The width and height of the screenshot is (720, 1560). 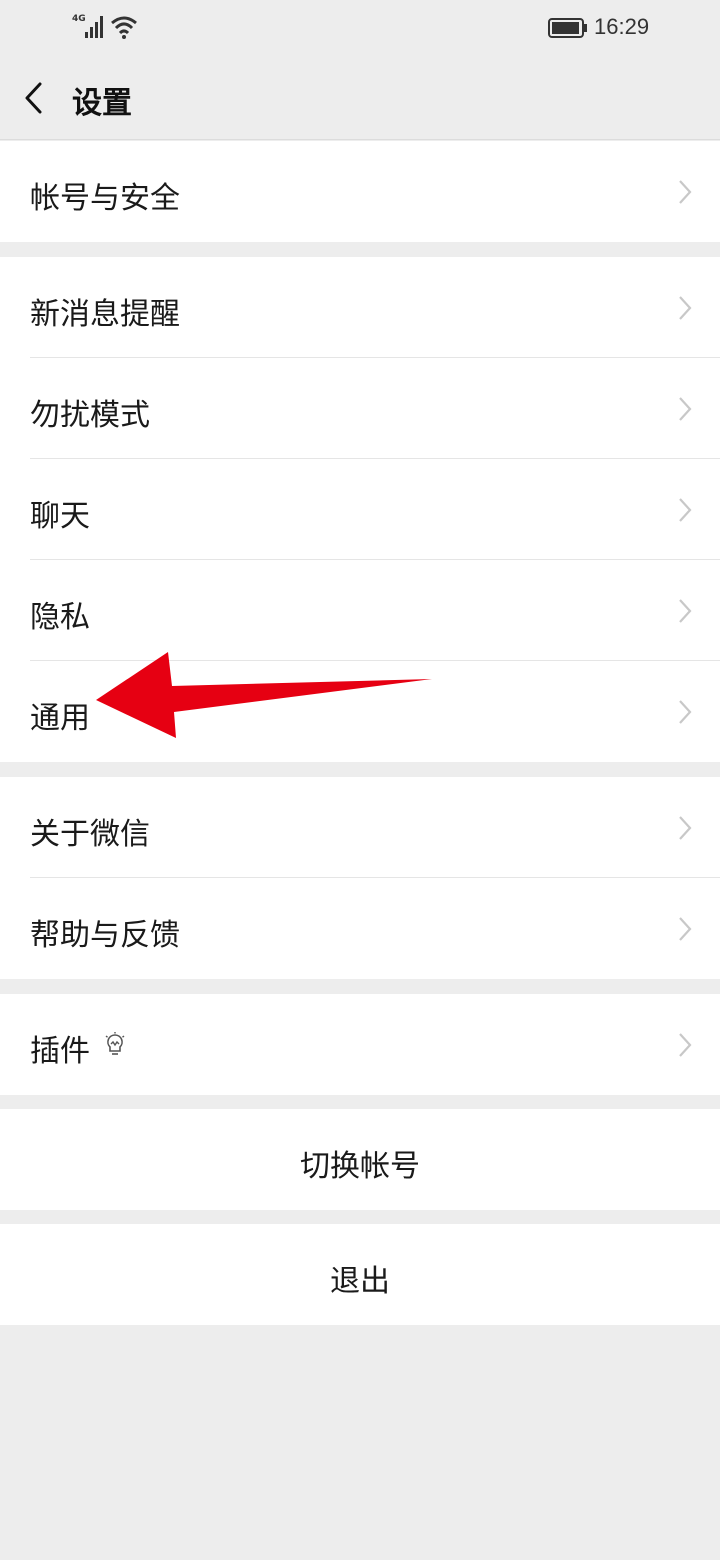 I want to click on menu-item-label: 帮助与反馈, so click(x=105, y=935).